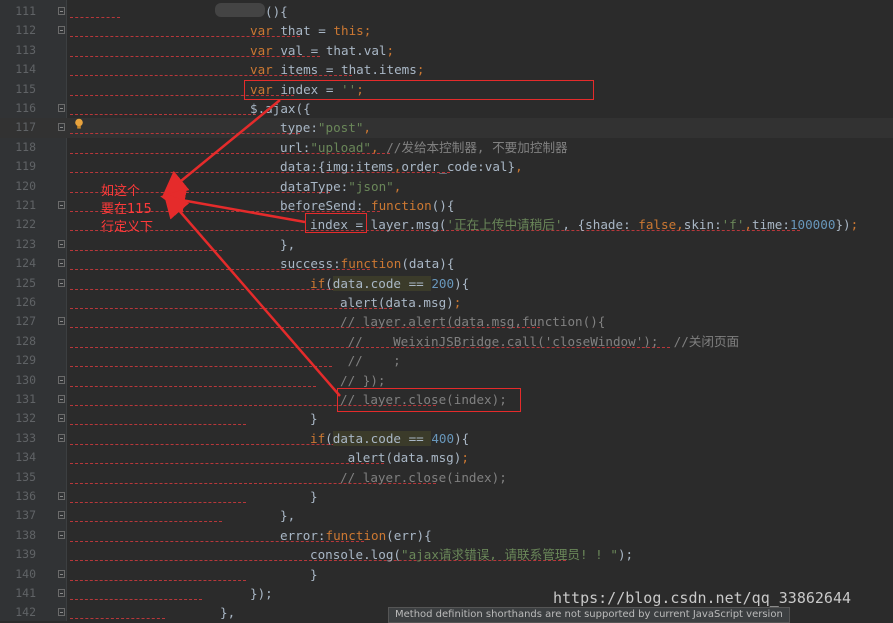 The height and width of the screenshot is (623, 893). What do you see at coordinates (233, 206) in the screenshot?
I see `arrow-from-index-assign` at bounding box center [233, 206].